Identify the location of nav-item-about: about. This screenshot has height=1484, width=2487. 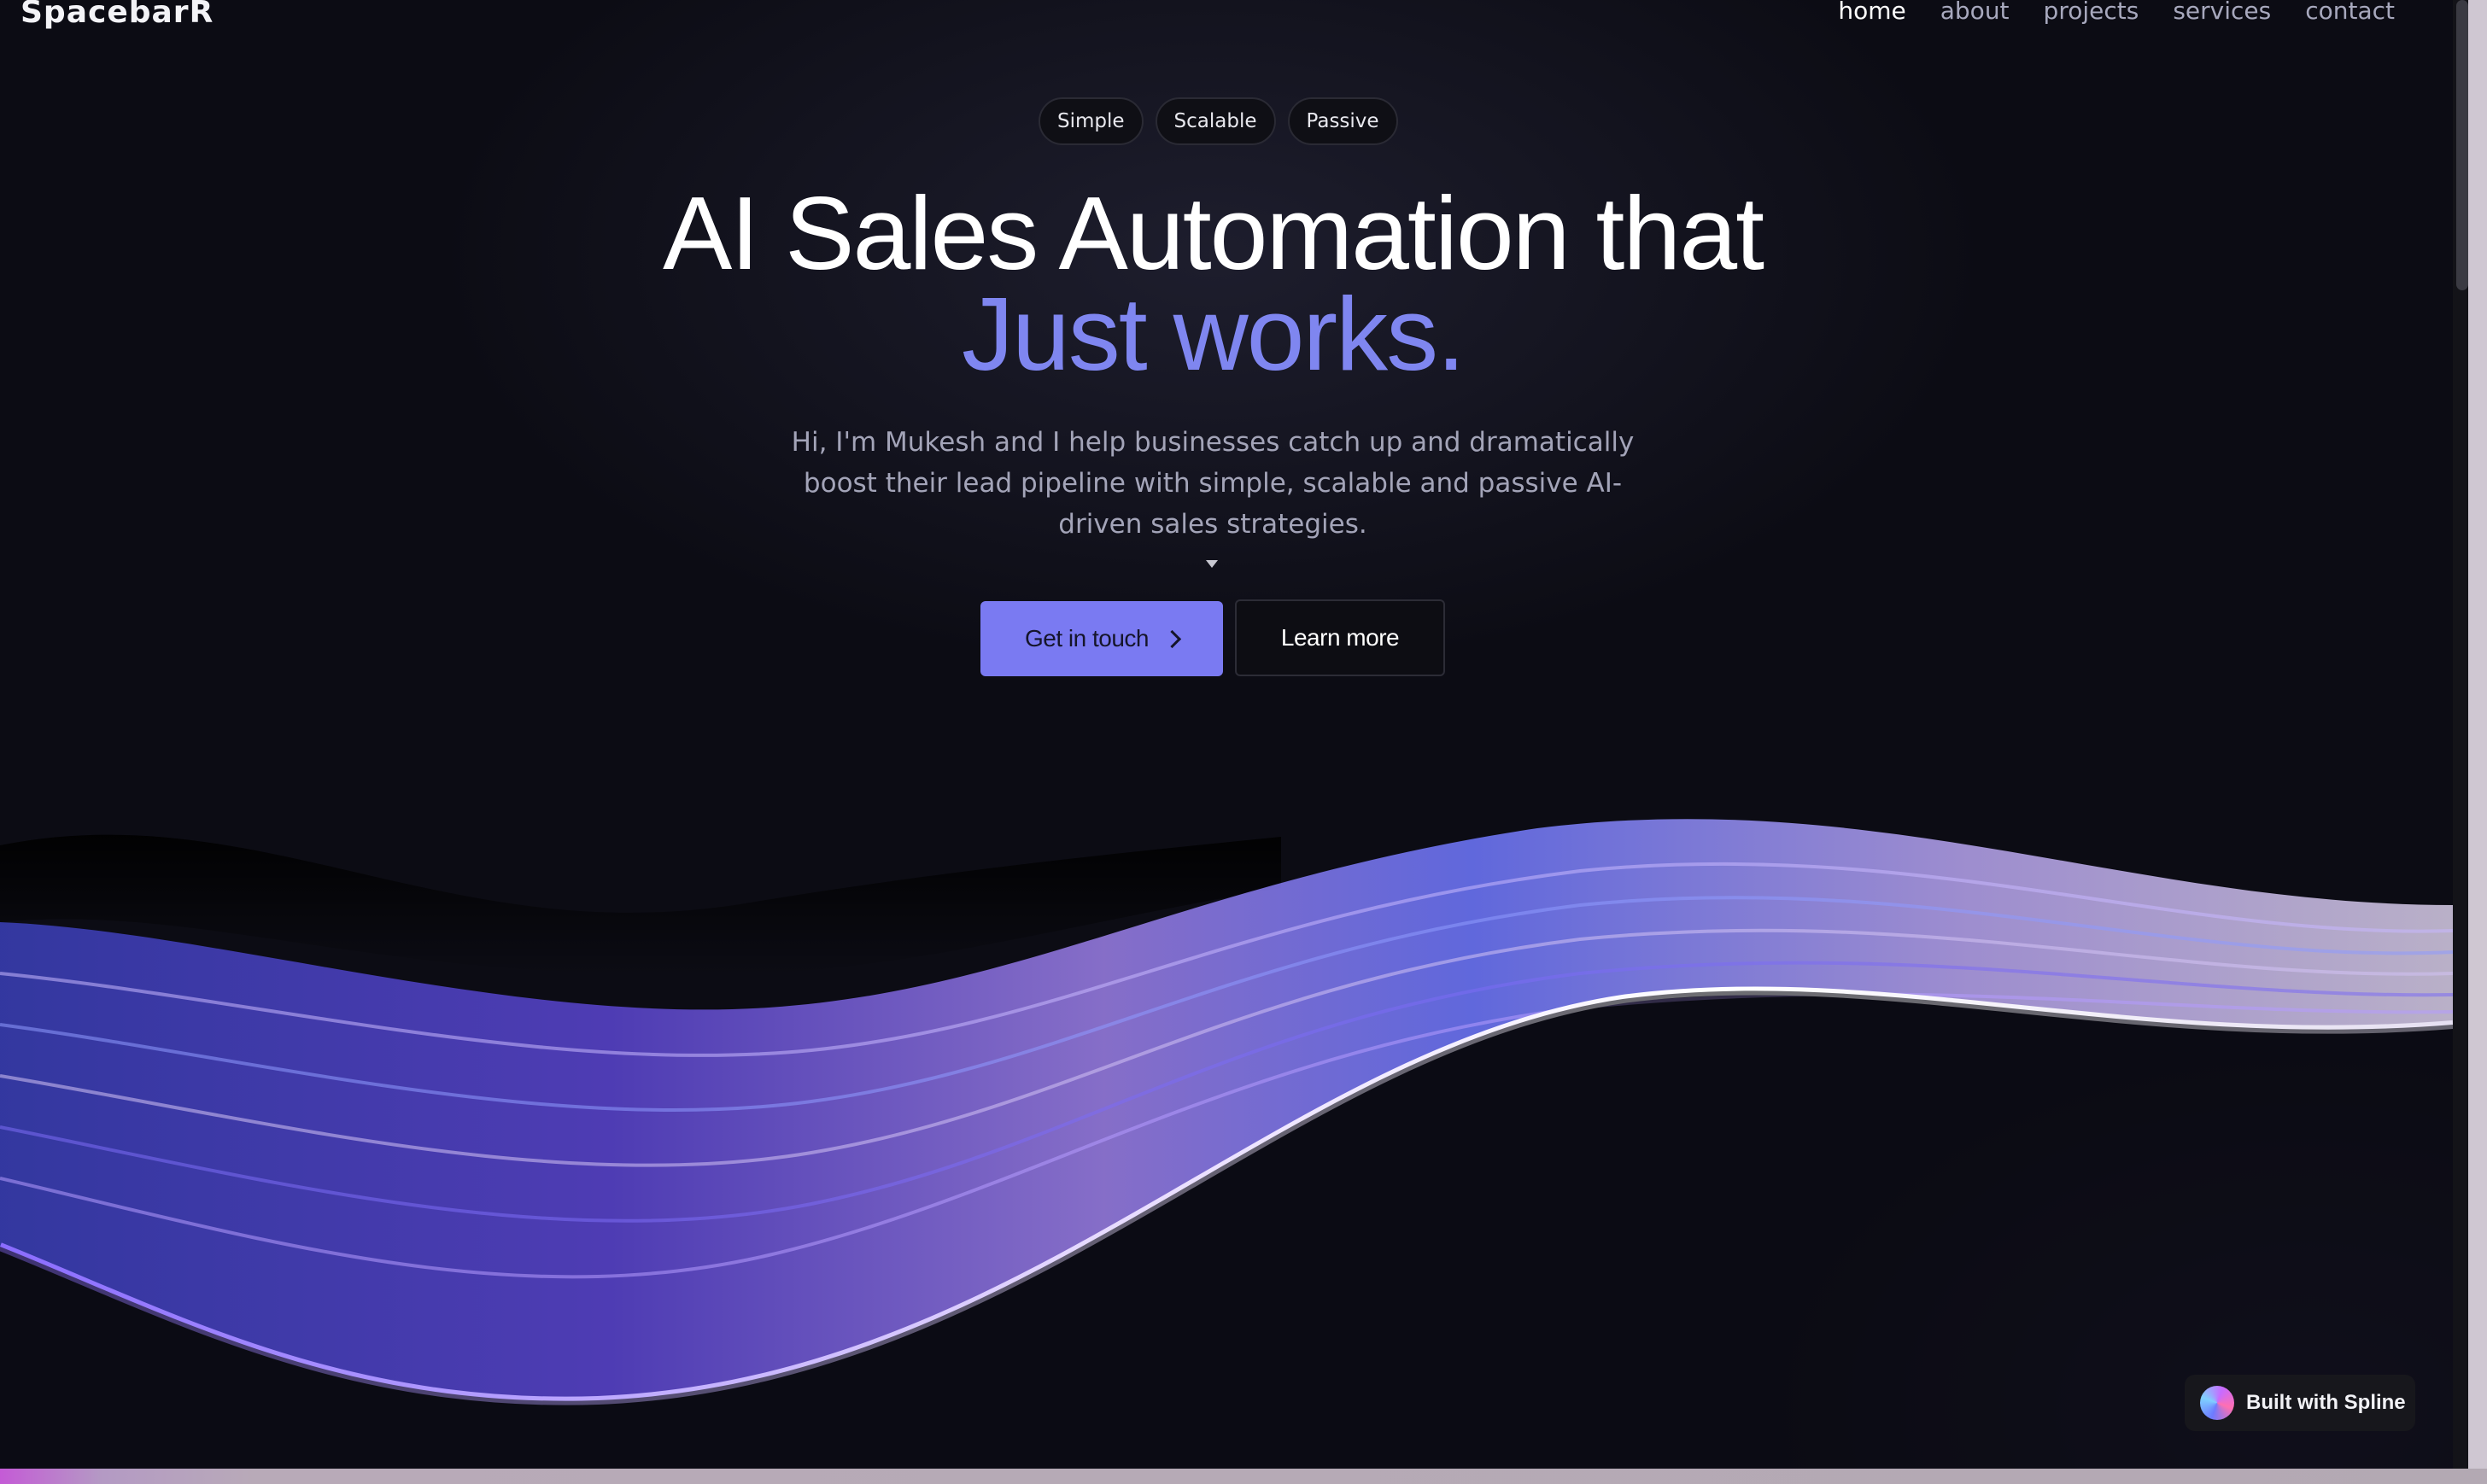
(1975, 13).